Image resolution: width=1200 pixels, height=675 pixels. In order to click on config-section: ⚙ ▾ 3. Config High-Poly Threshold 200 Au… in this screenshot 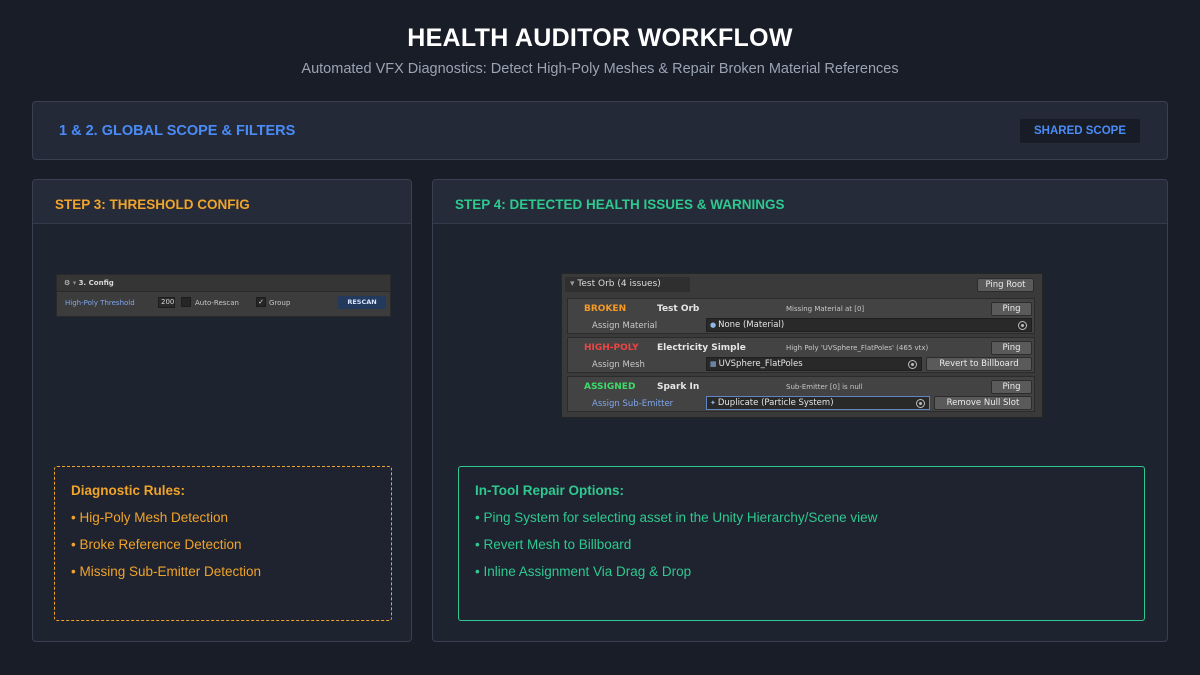, I will do `click(223, 295)`.